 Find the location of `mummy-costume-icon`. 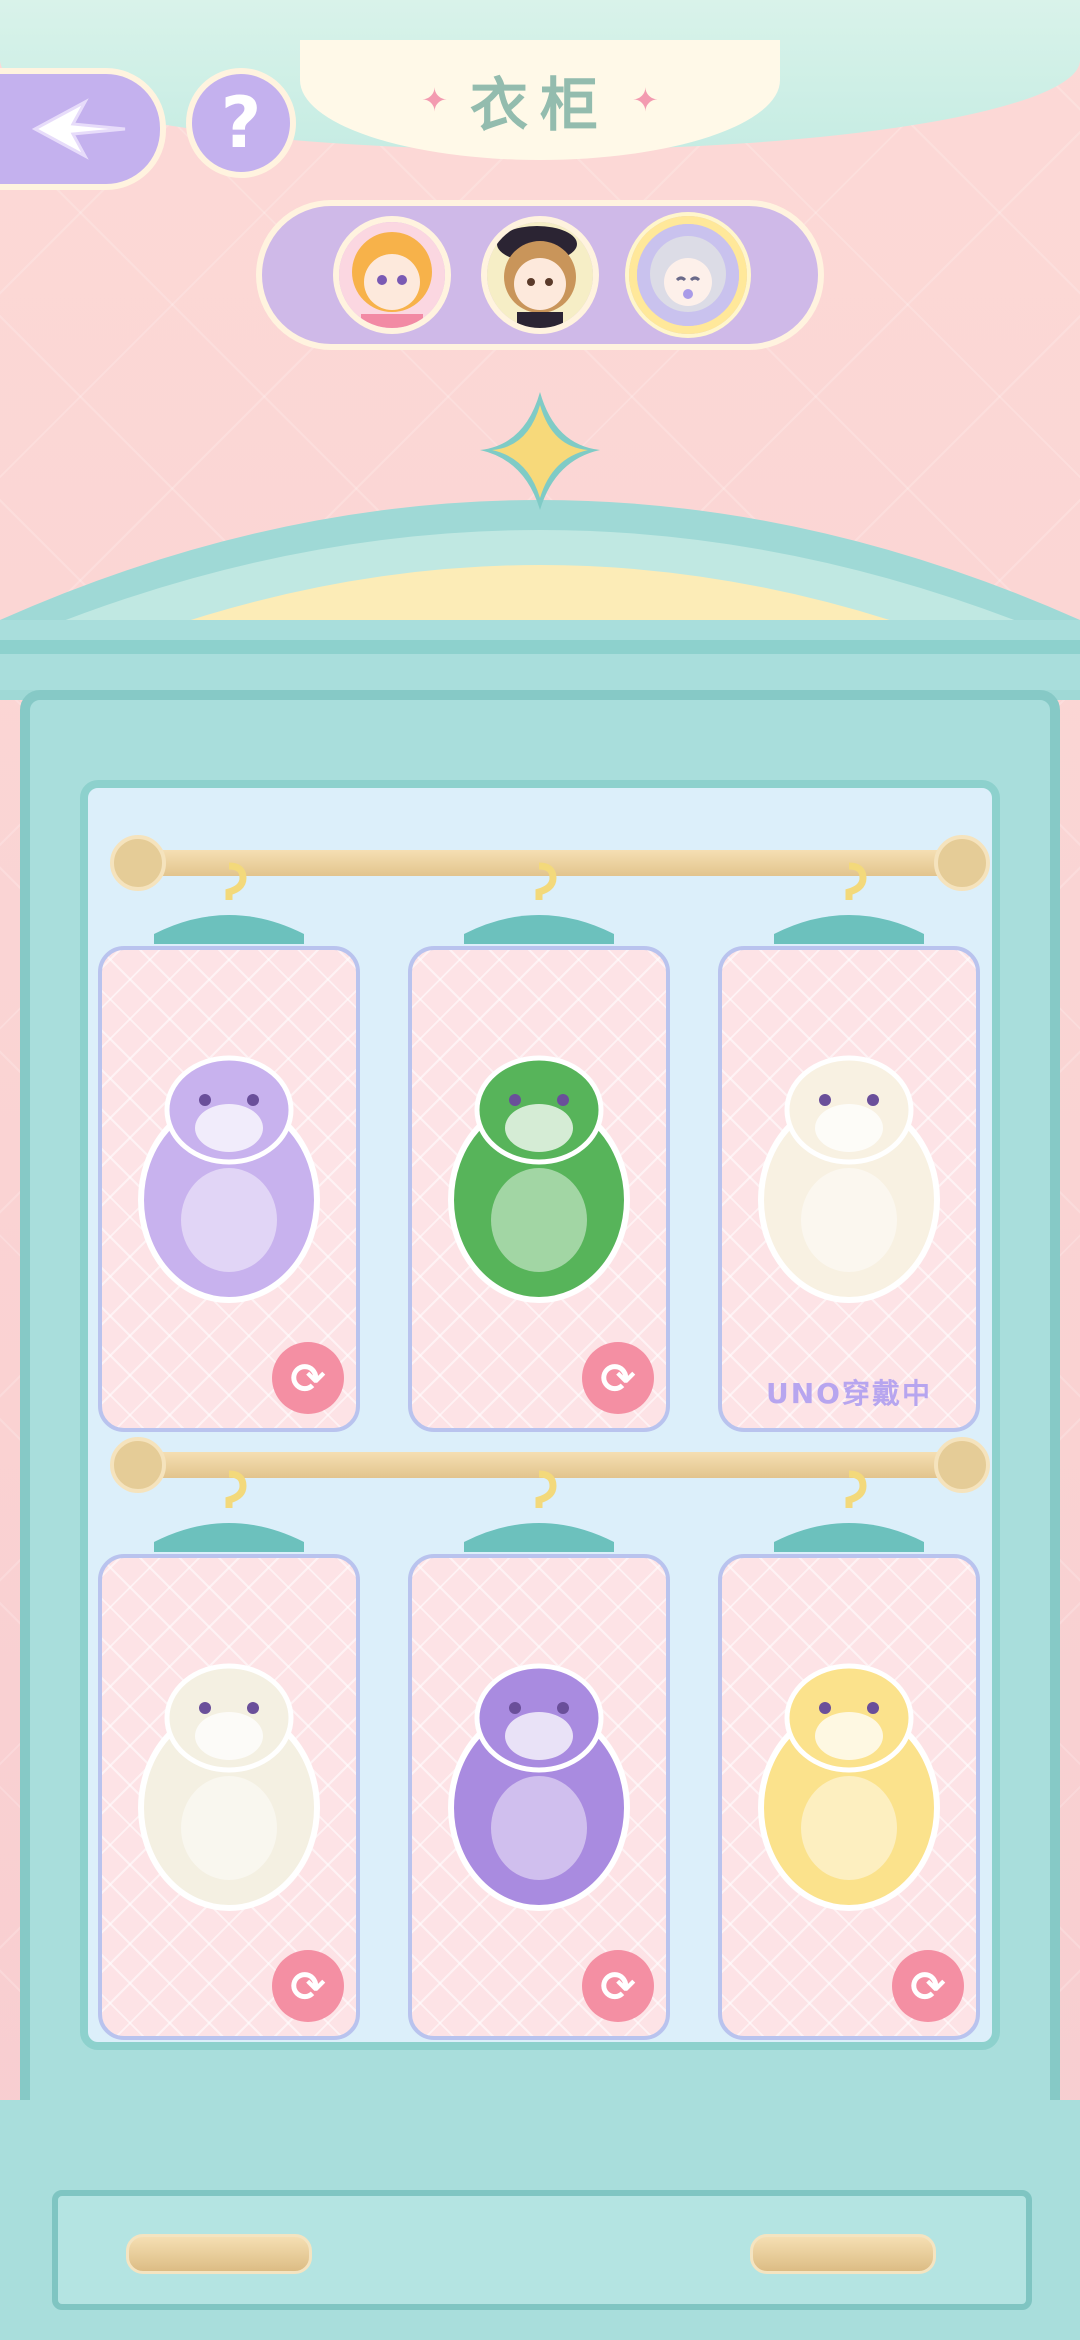

mummy-costume-icon is located at coordinates (849, 1179).